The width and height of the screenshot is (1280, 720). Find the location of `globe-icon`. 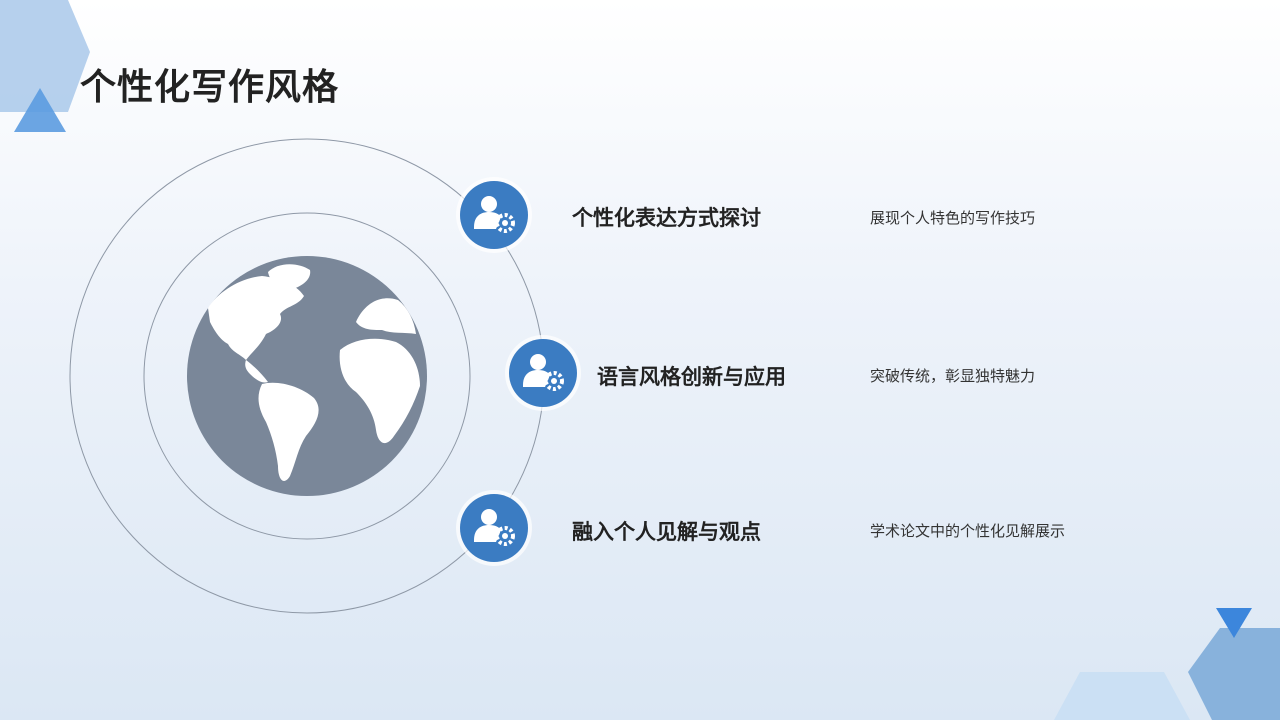

globe-icon is located at coordinates (307, 376).